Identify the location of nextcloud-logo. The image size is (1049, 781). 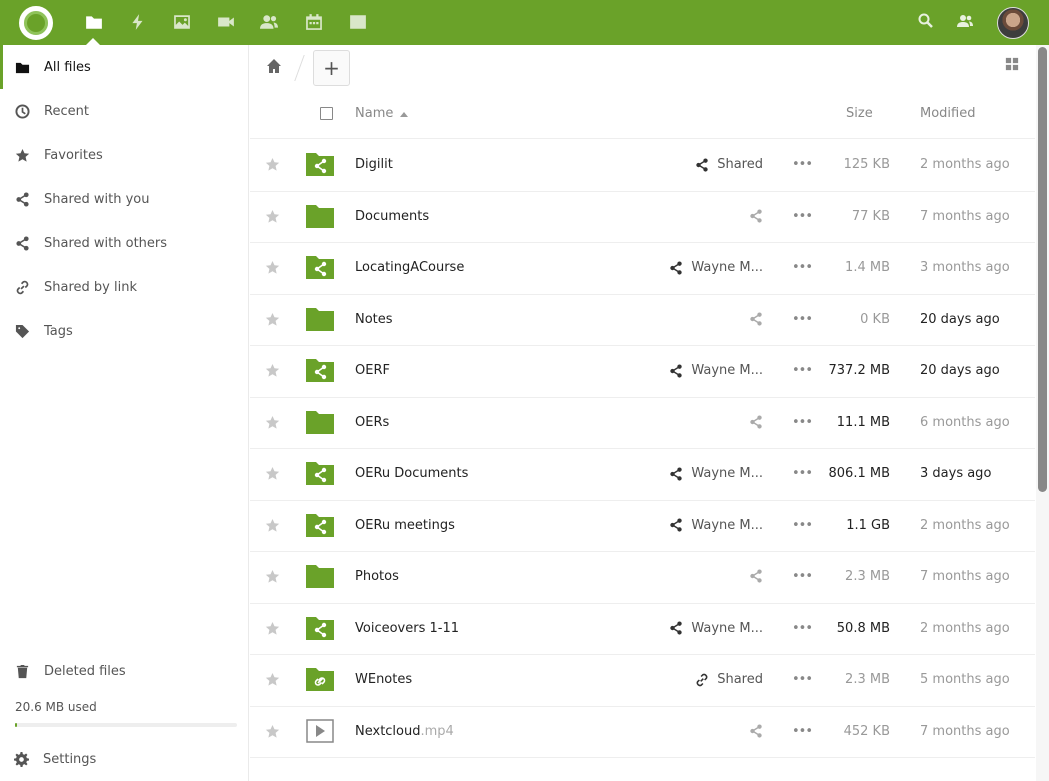
(36, 23).